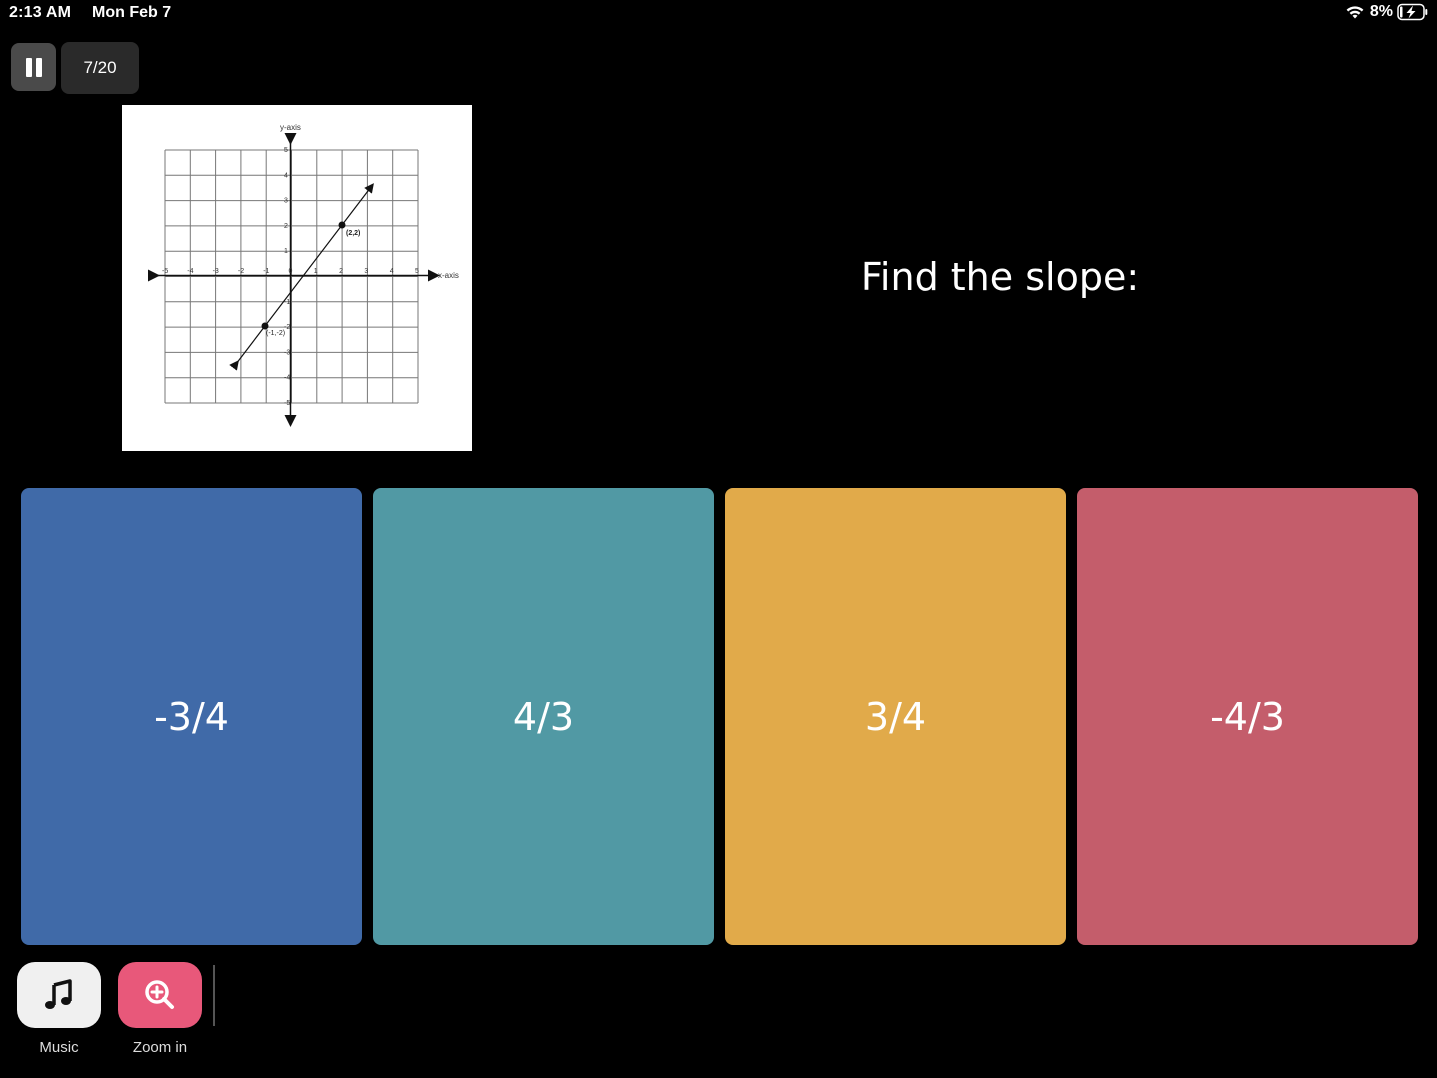 This screenshot has width=1437, height=1078. Describe the element at coordinates (160, 1047) in the screenshot. I see `zoom-in-label: Zoom in` at that location.